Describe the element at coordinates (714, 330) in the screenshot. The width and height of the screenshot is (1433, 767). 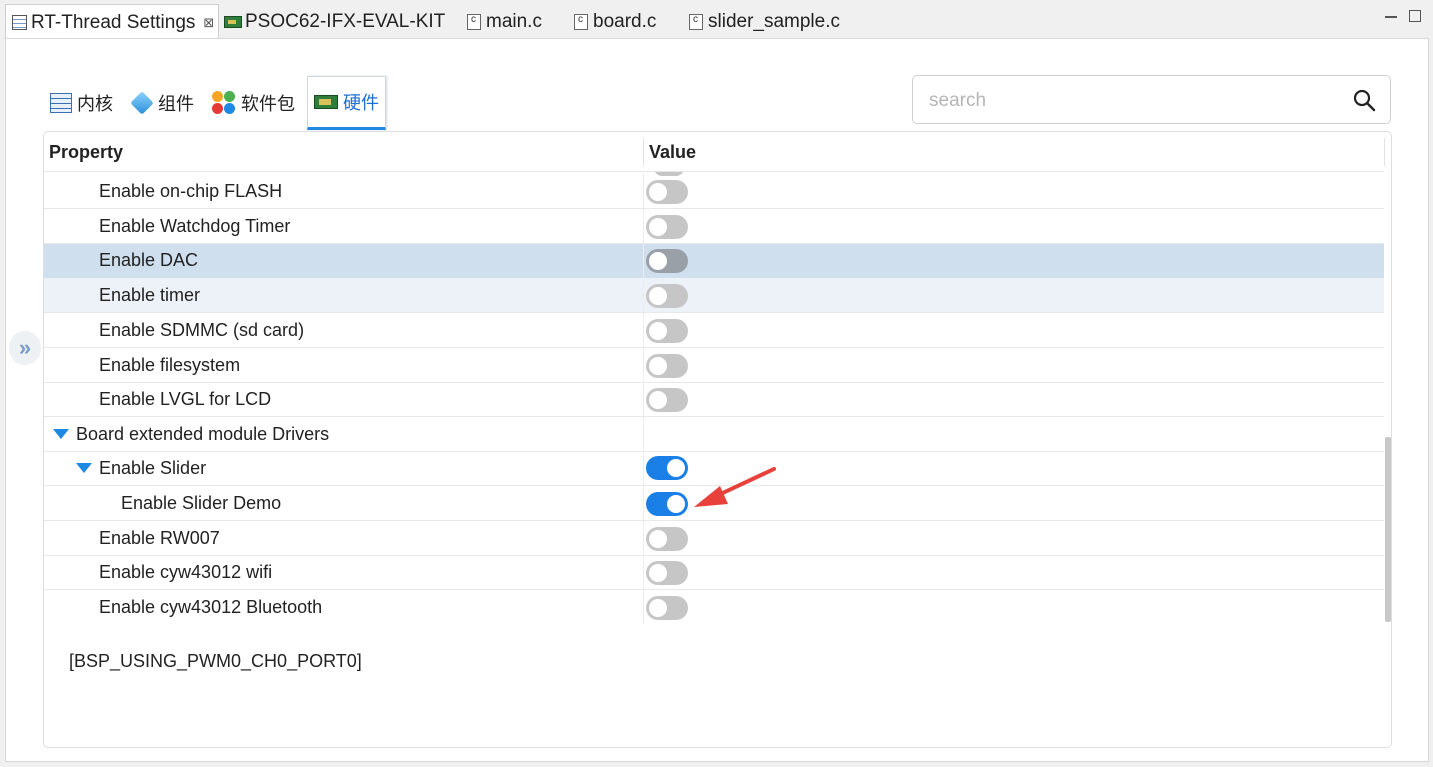
I see `table-row: Enable SDMMC (sd card)` at that location.